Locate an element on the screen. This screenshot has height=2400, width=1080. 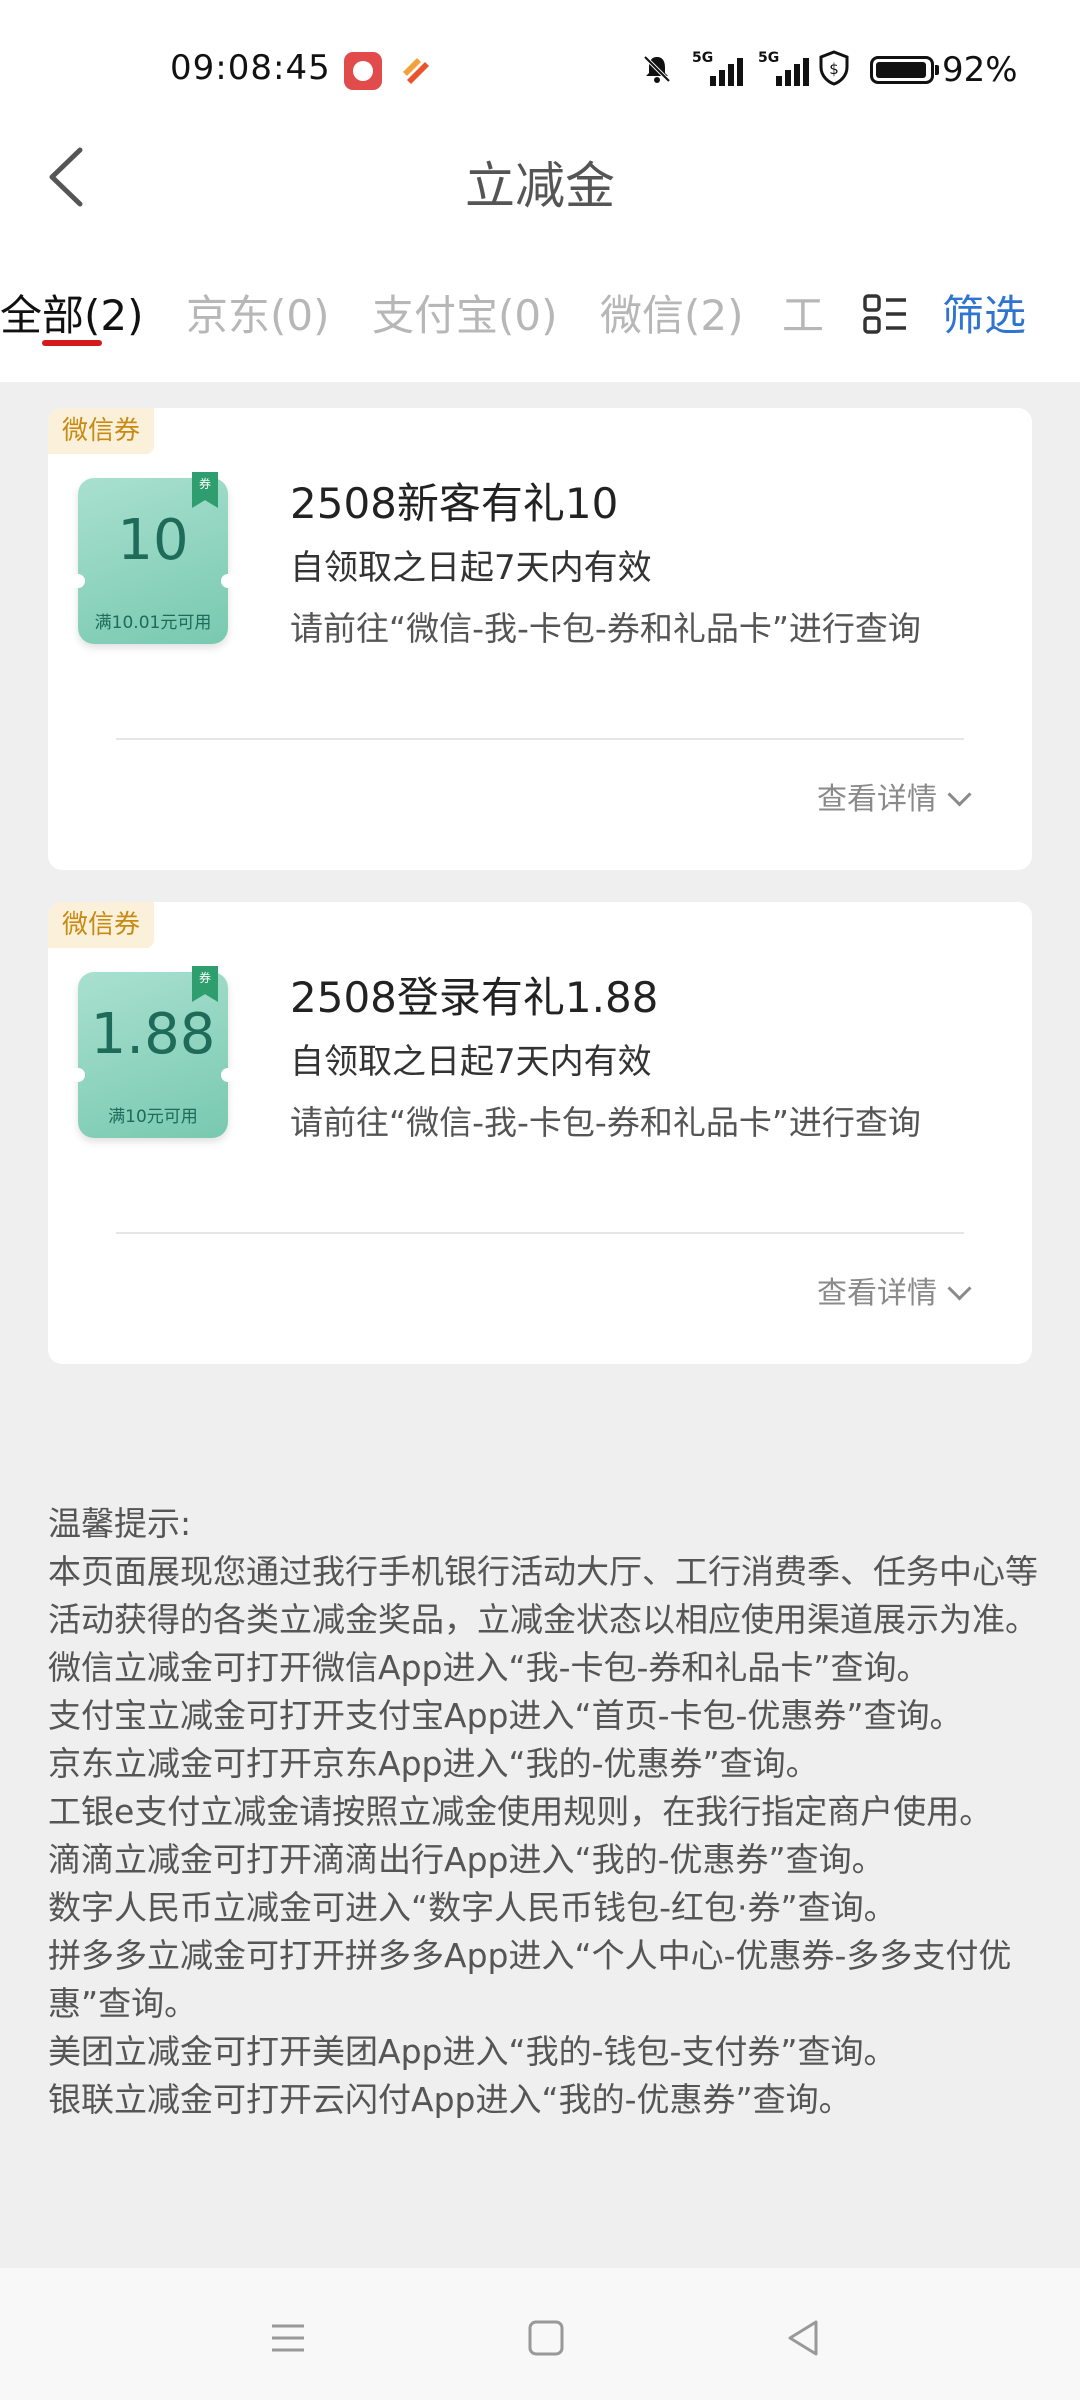
tips-line: 银联立减金可打开云闪付App进入“我的-优惠券”查询。 is located at coordinates (450, 2099).